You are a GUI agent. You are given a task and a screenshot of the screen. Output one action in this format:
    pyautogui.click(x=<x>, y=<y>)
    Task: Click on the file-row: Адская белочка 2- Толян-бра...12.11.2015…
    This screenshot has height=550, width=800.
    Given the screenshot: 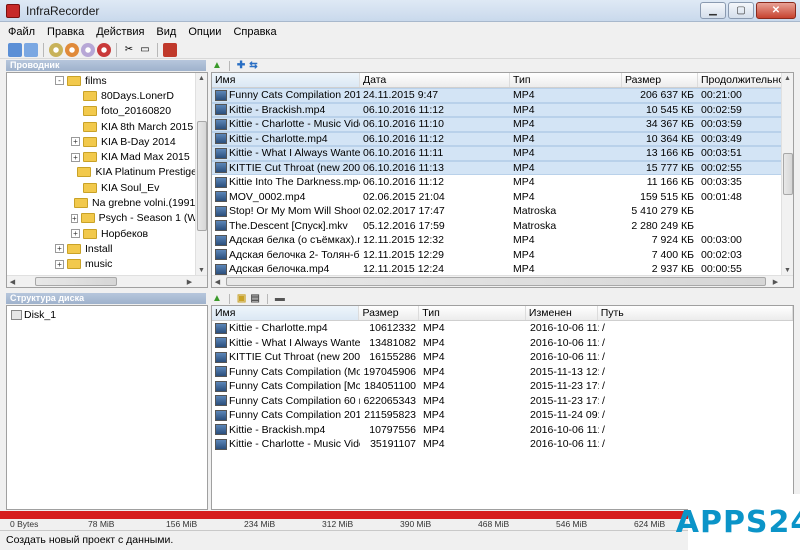 What is the action you would take?
    pyautogui.click(x=502, y=255)
    